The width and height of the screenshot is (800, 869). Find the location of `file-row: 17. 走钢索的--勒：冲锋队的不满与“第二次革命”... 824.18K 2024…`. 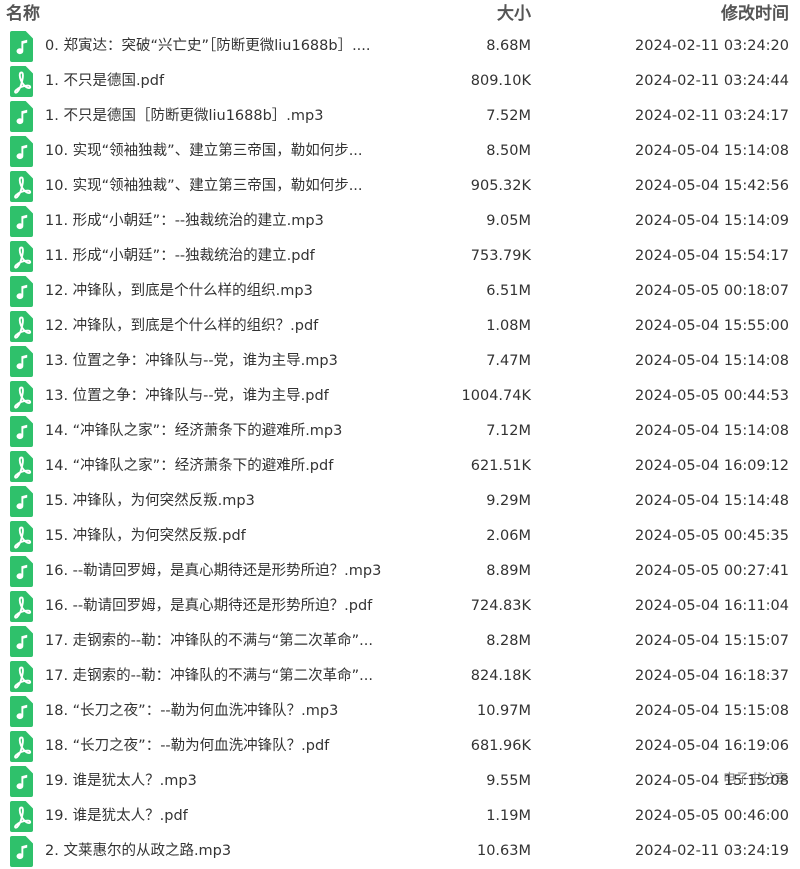

file-row: 17. 走钢索的--勒：冲锋队的不满与“第二次革命”... 824.18K 2024… is located at coordinates (400, 676).